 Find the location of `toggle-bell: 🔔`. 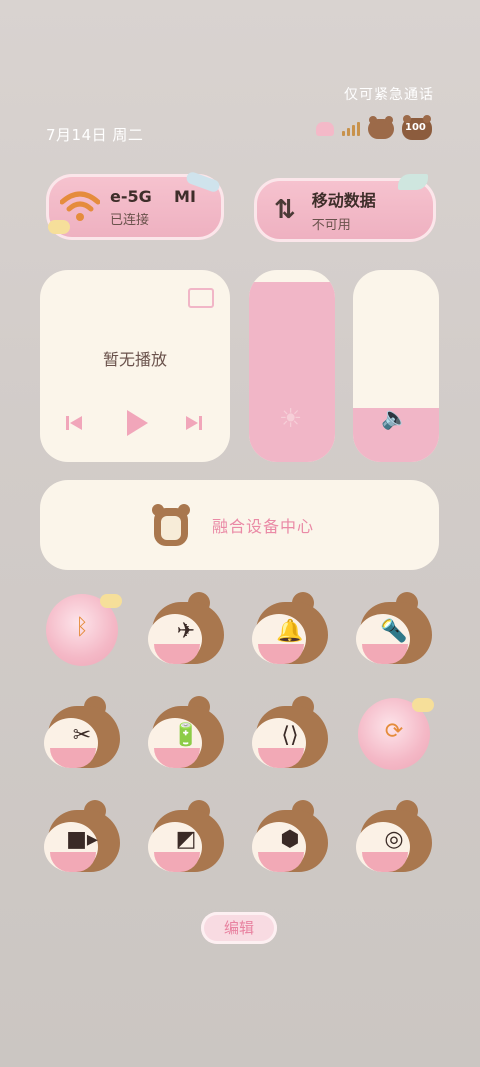

toggle-bell: 🔔 is located at coordinates (291, 631).